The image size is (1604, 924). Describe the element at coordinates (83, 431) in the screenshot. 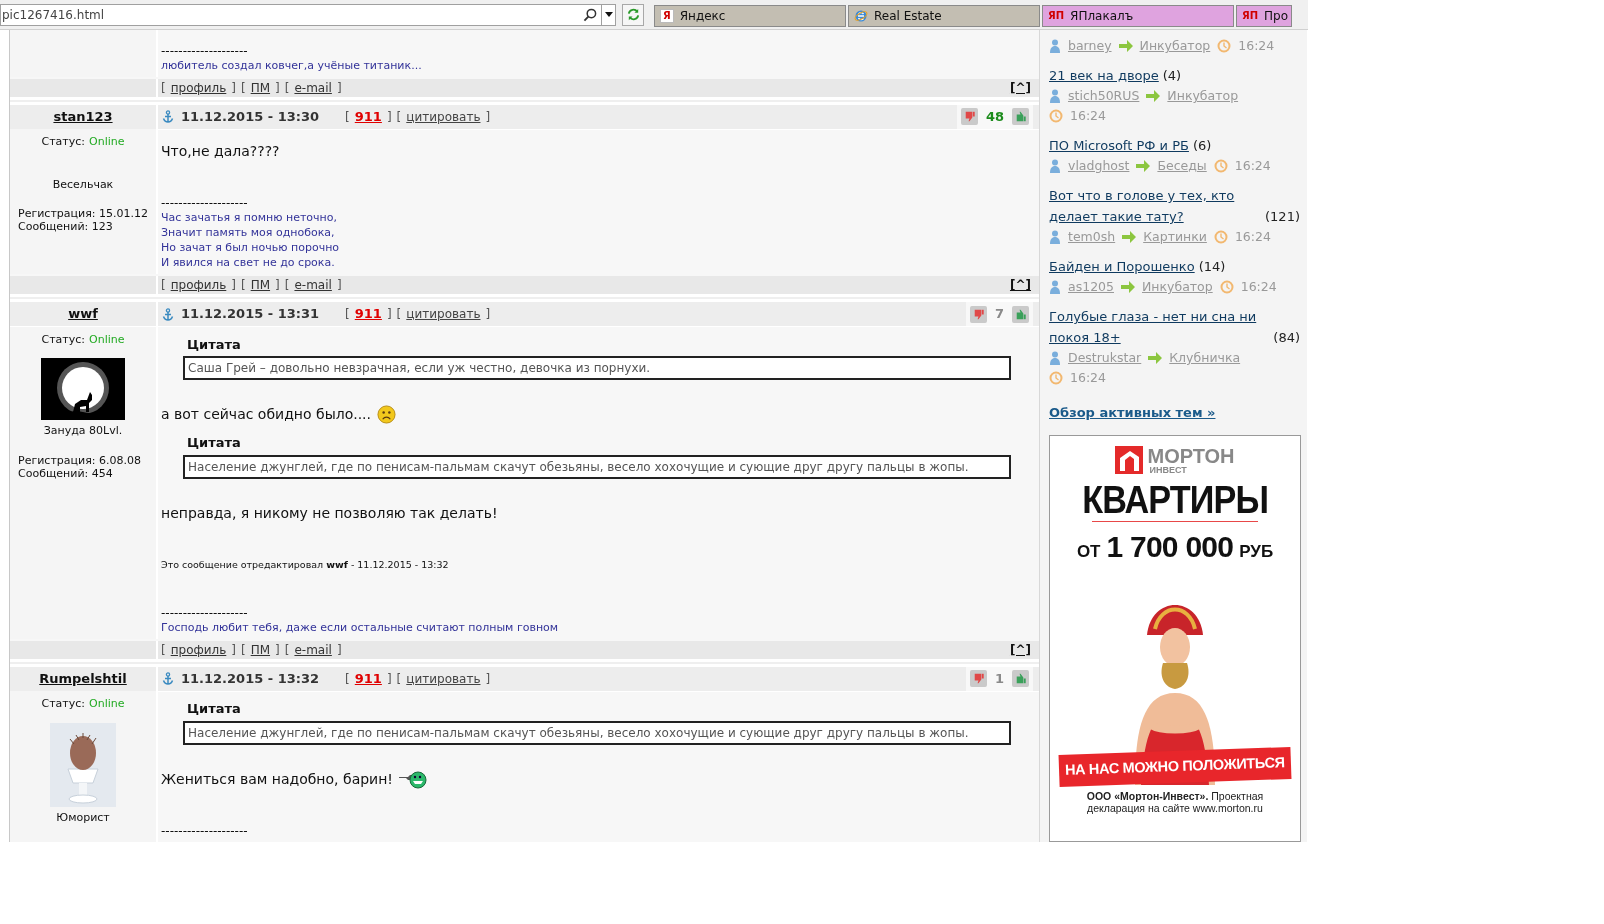

I see `user-rank: Зануда 80Lvl.` at that location.